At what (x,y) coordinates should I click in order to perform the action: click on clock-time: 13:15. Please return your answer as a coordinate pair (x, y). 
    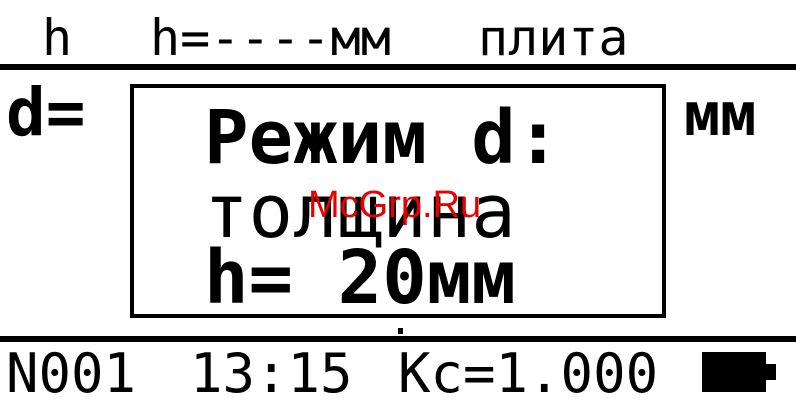
    Looking at the image, I should click on (271, 373).